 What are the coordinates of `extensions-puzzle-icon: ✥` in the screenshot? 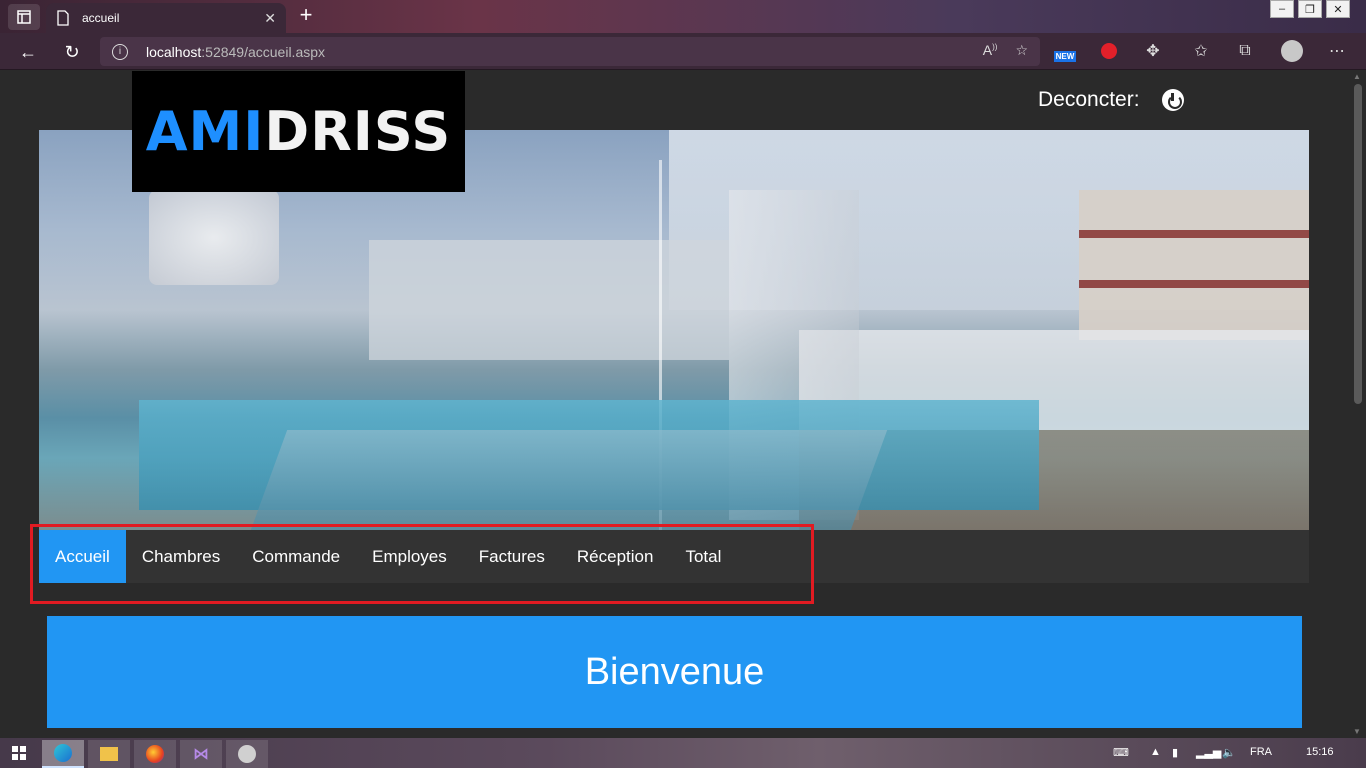 It's located at (1153, 51).